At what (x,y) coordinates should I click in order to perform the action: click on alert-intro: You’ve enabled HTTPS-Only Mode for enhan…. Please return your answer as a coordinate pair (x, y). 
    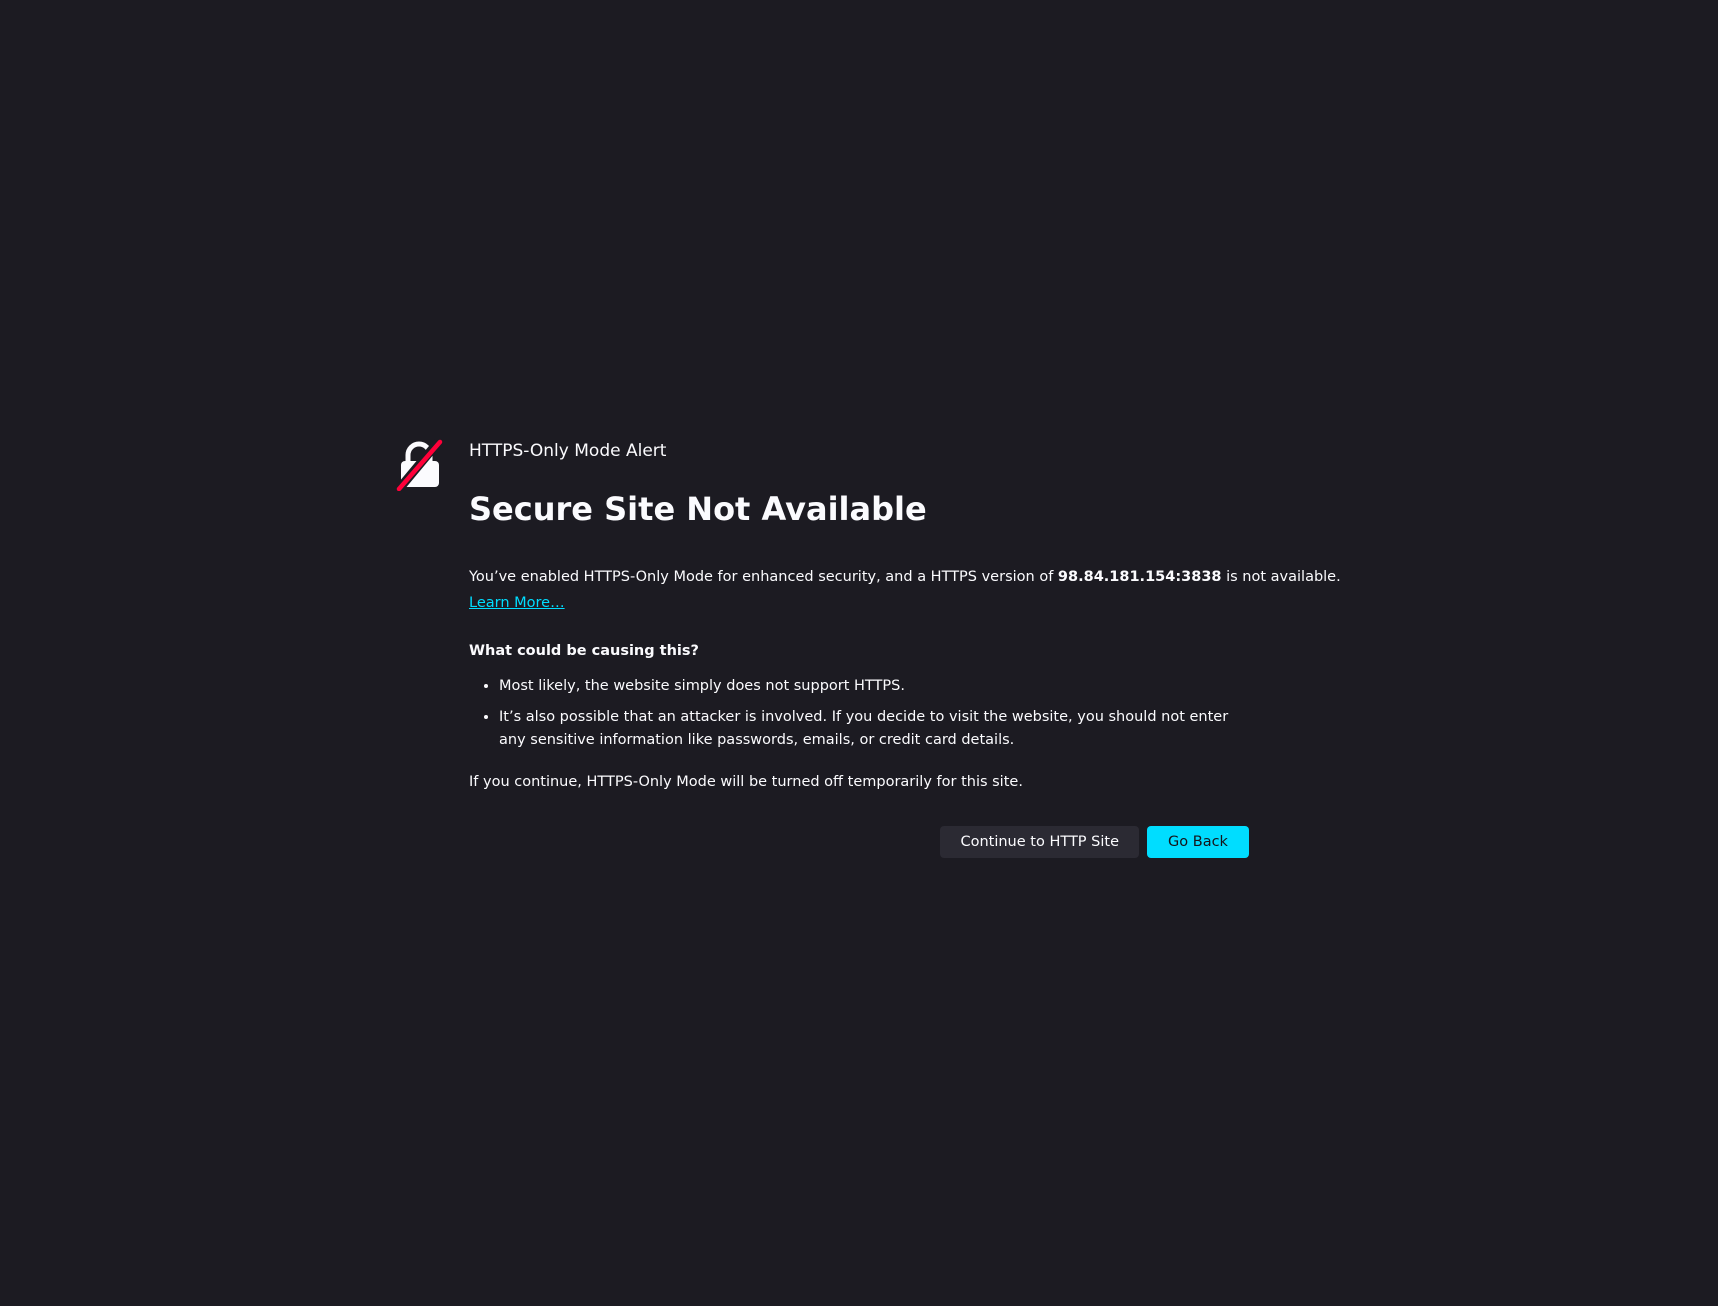
    Looking at the image, I should click on (905, 577).